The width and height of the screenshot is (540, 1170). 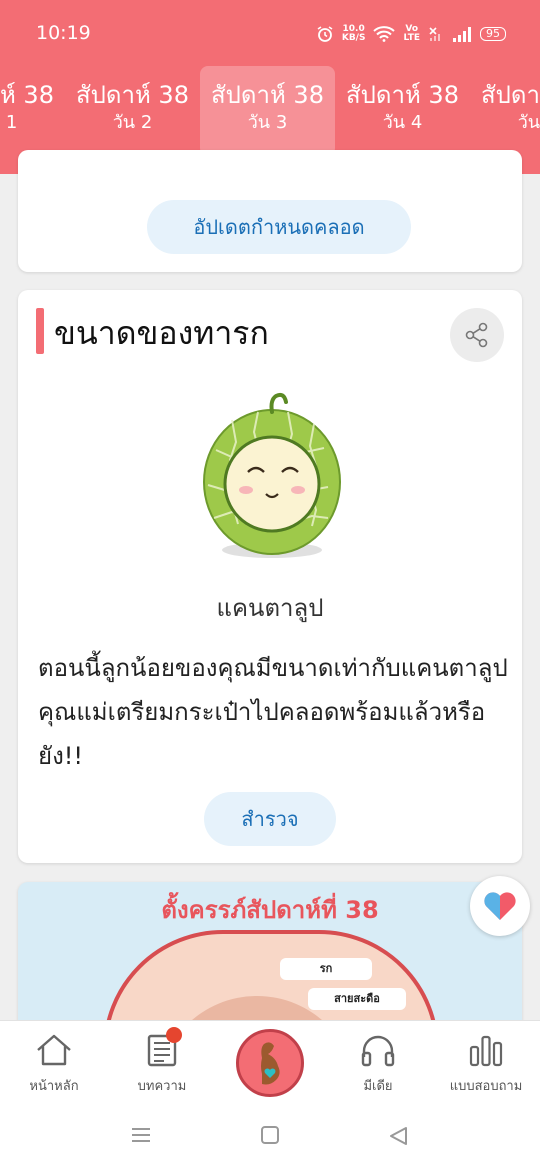 I want to click on home-icon, so click(x=54, y=1050).